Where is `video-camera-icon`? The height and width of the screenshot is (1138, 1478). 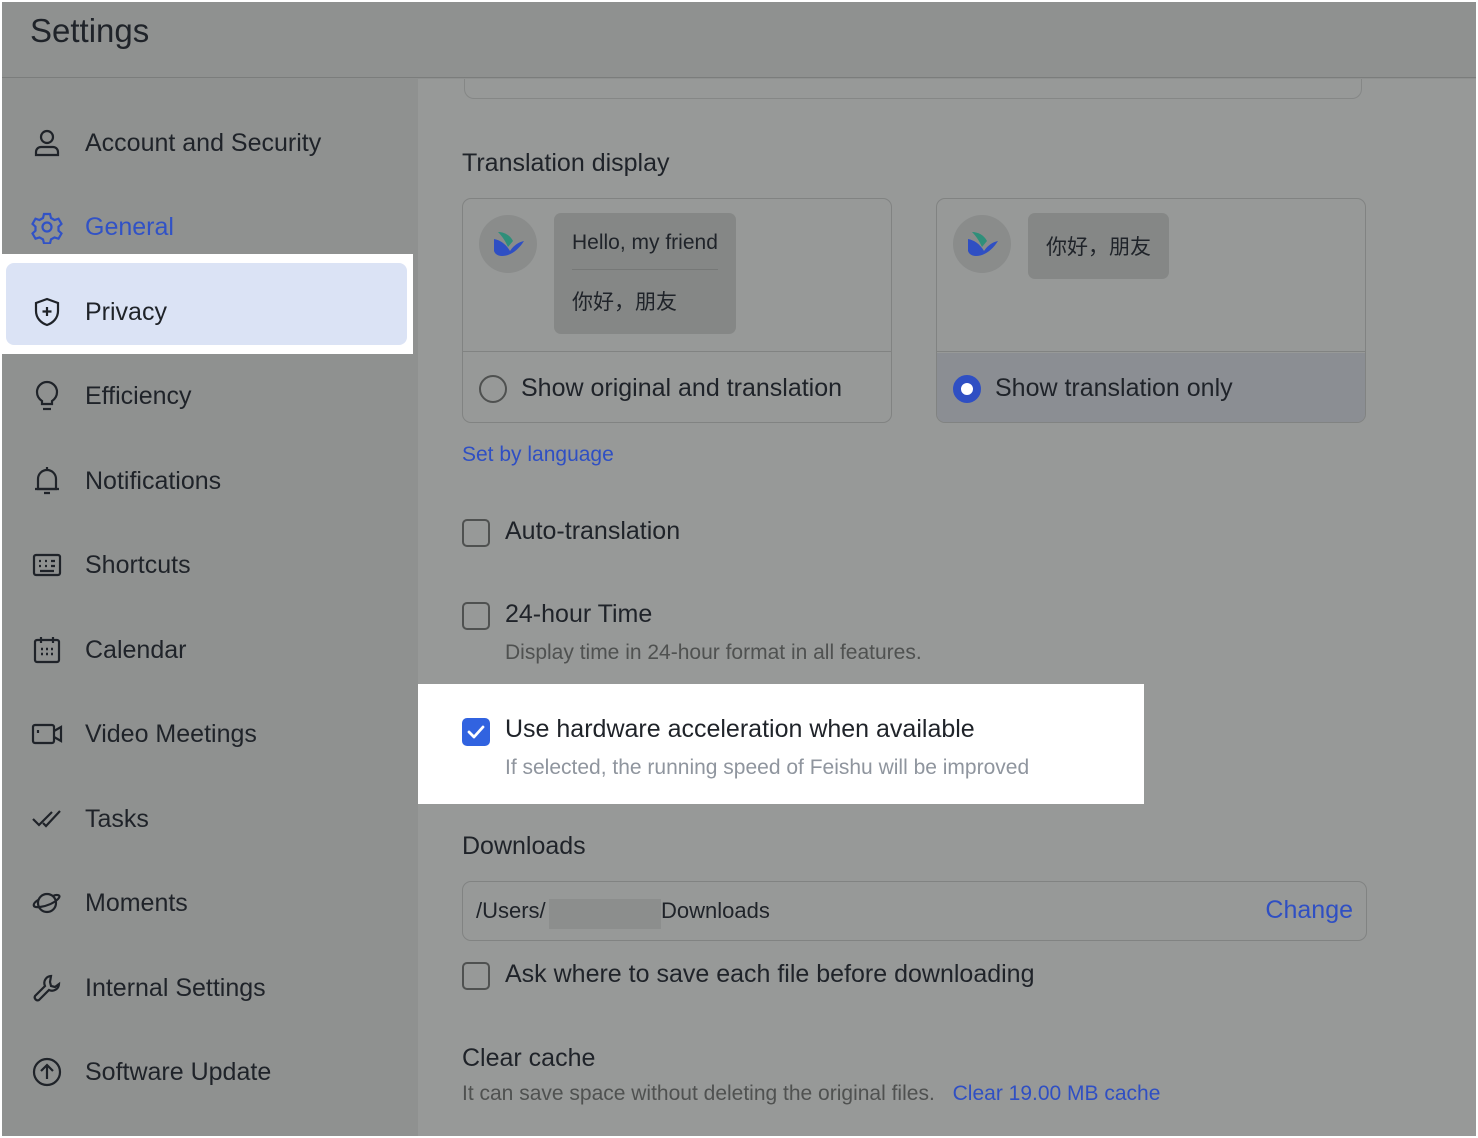
video-camera-icon is located at coordinates (47, 734).